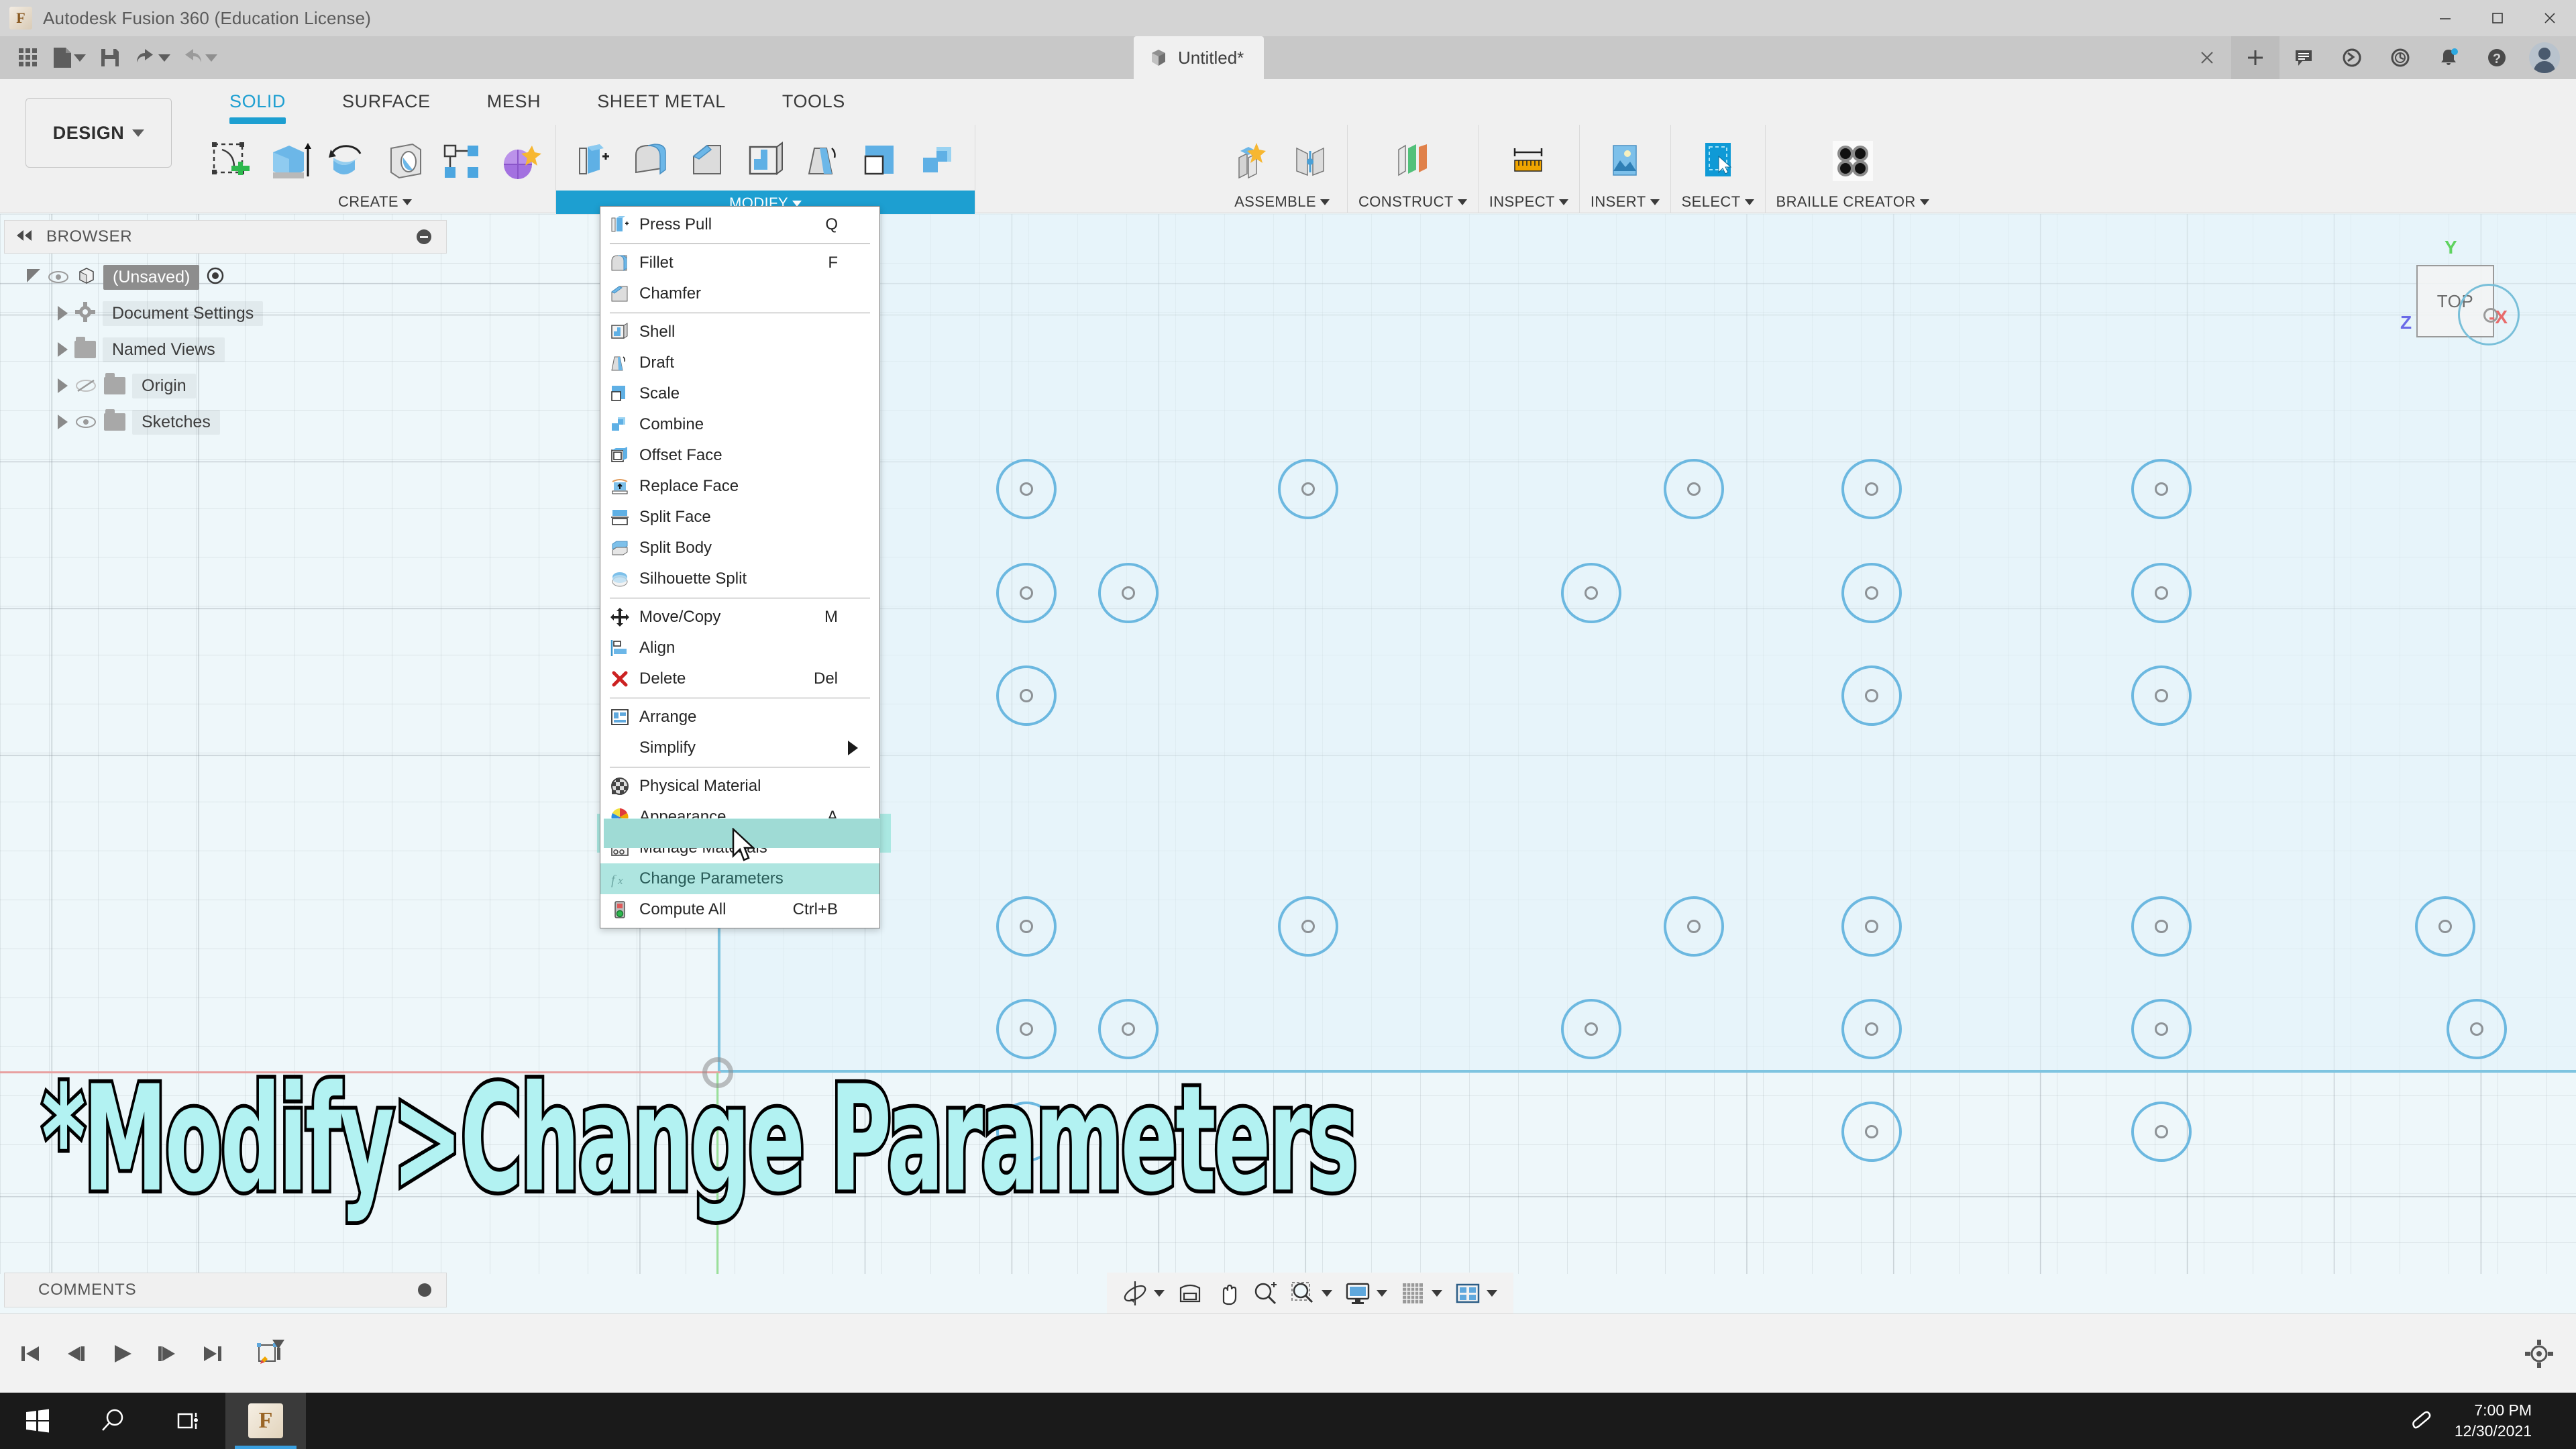 The height and width of the screenshot is (1449, 2576). Describe the element at coordinates (2400, 57) in the screenshot. I see `job-status-icon` at that location.